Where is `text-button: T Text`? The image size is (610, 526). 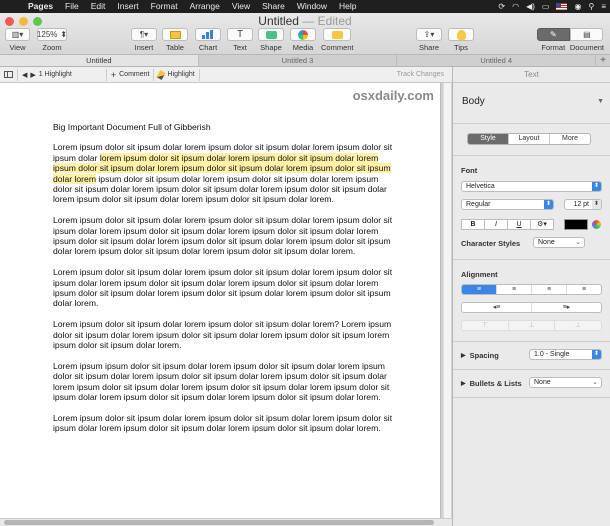
text-button: T Text is located at coordinates (240, 40).